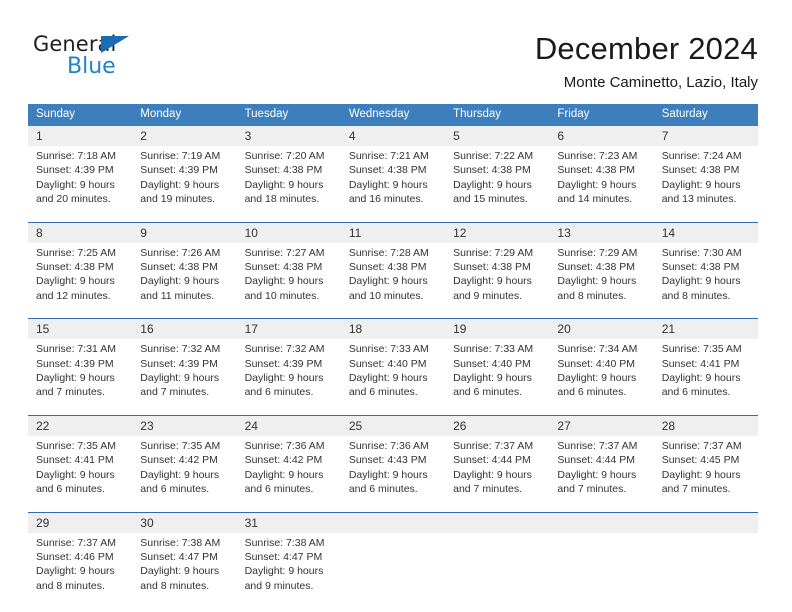 This screenshot has width=792, height=612. I want to click on daylight-text-line2: and 14 minutes., so click(595, 199).